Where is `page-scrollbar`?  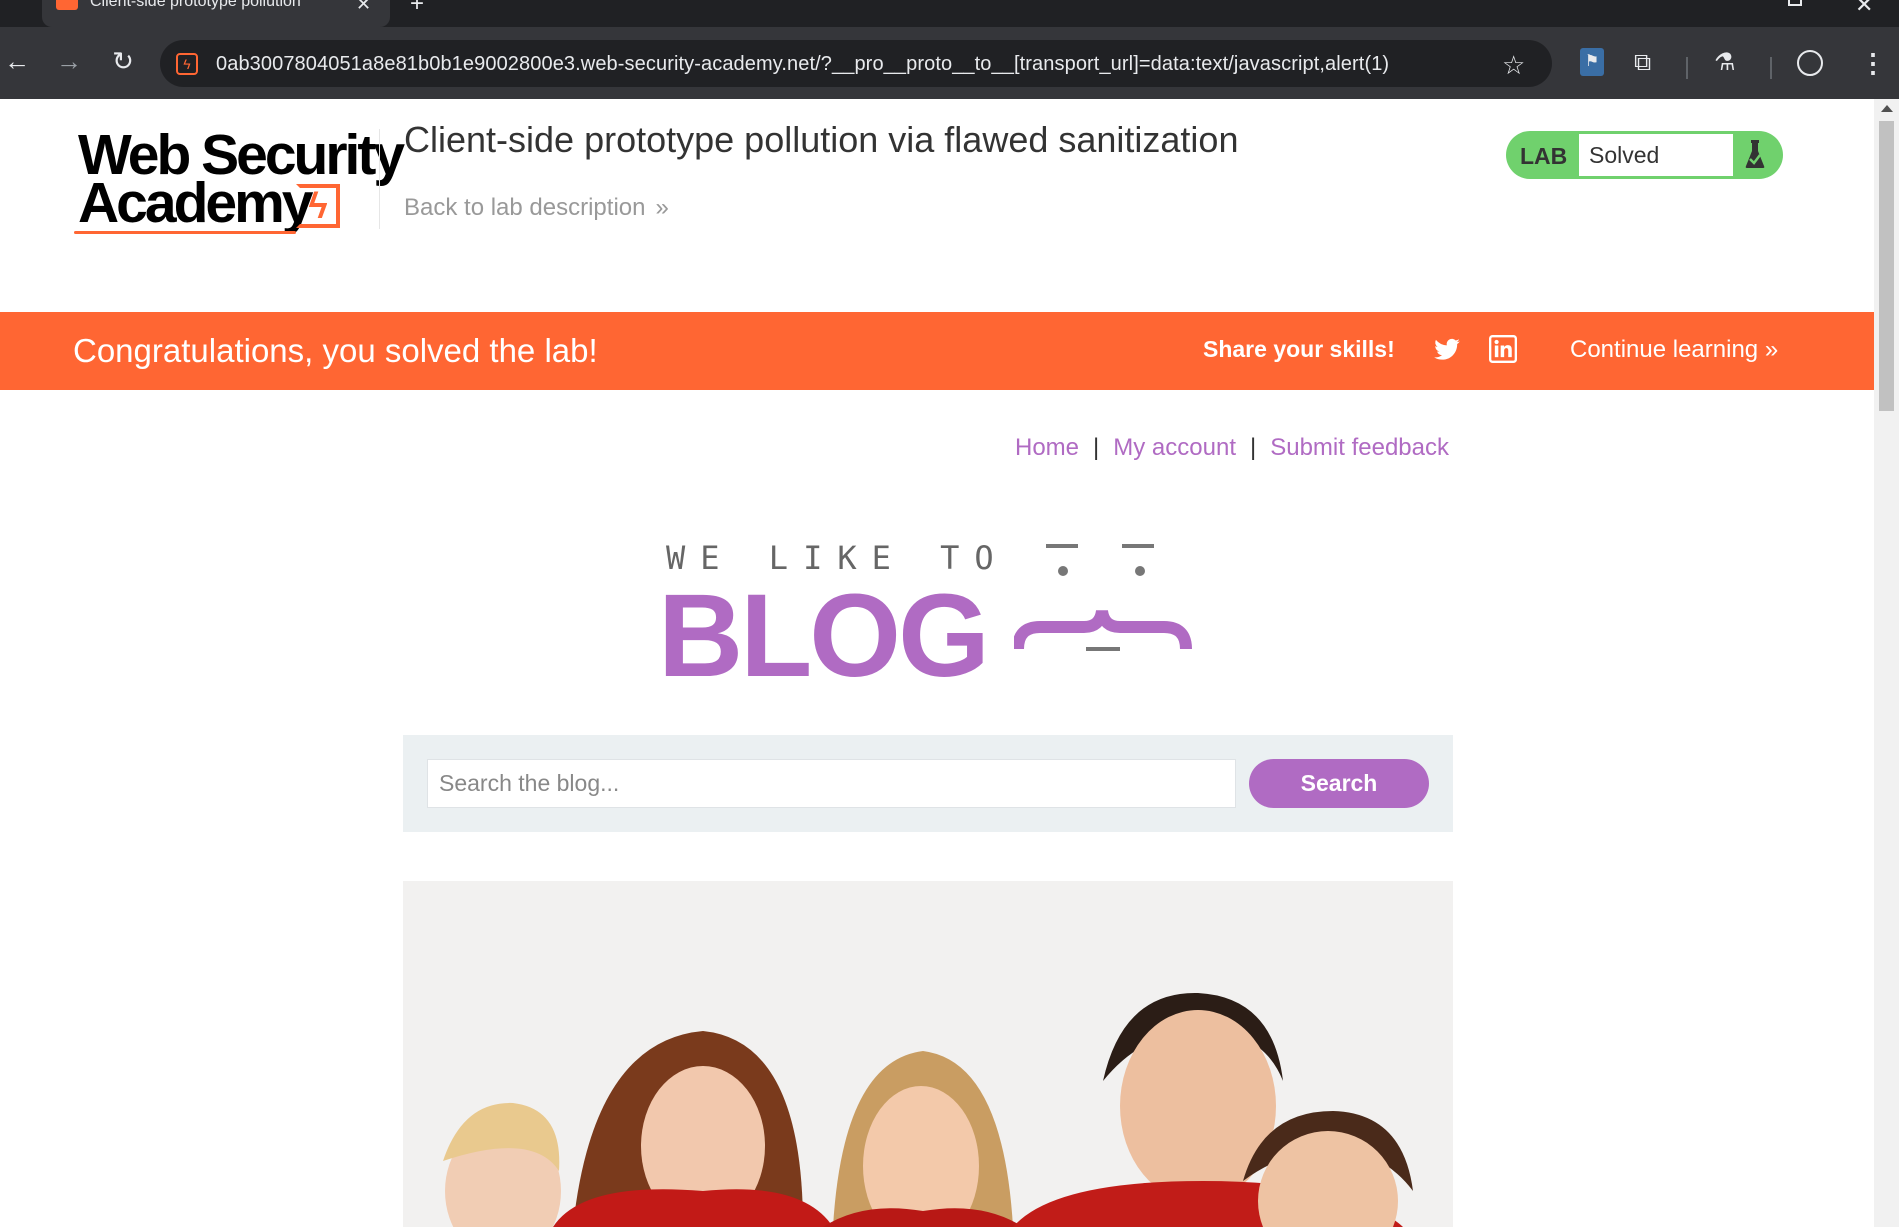
page-scrollbar is located at coordinates (1886, 663).